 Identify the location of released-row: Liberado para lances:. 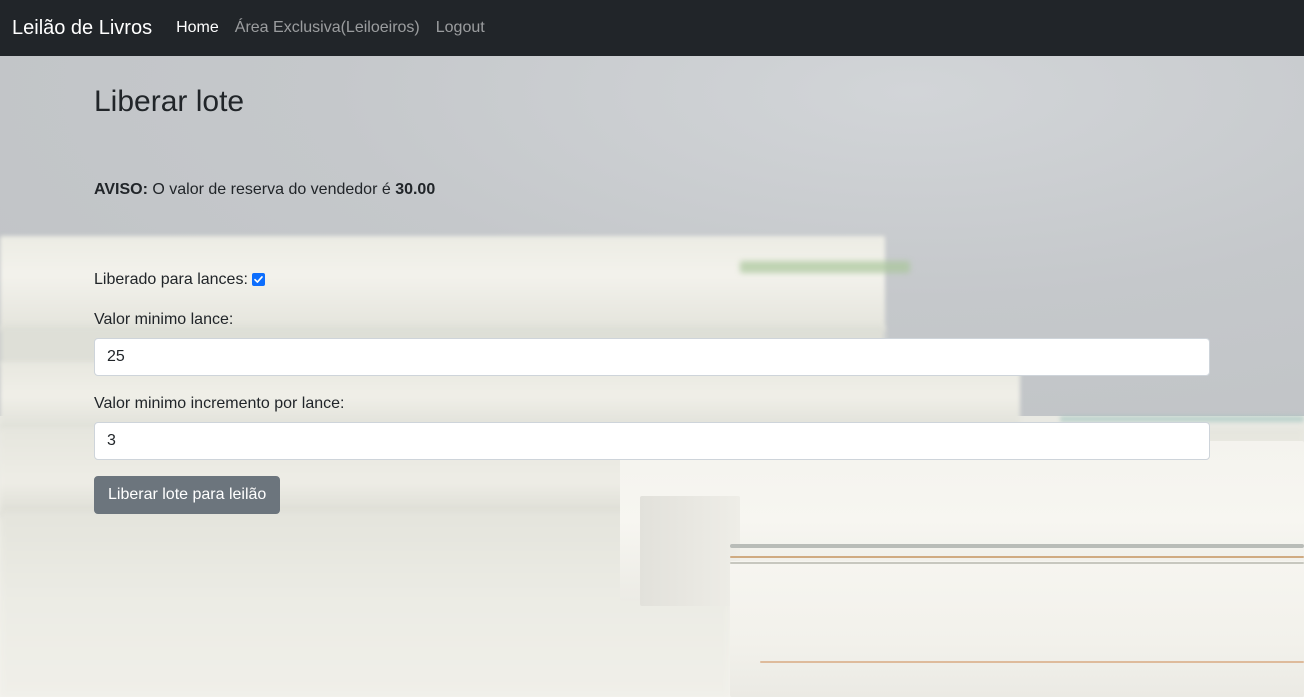
(652, 280).